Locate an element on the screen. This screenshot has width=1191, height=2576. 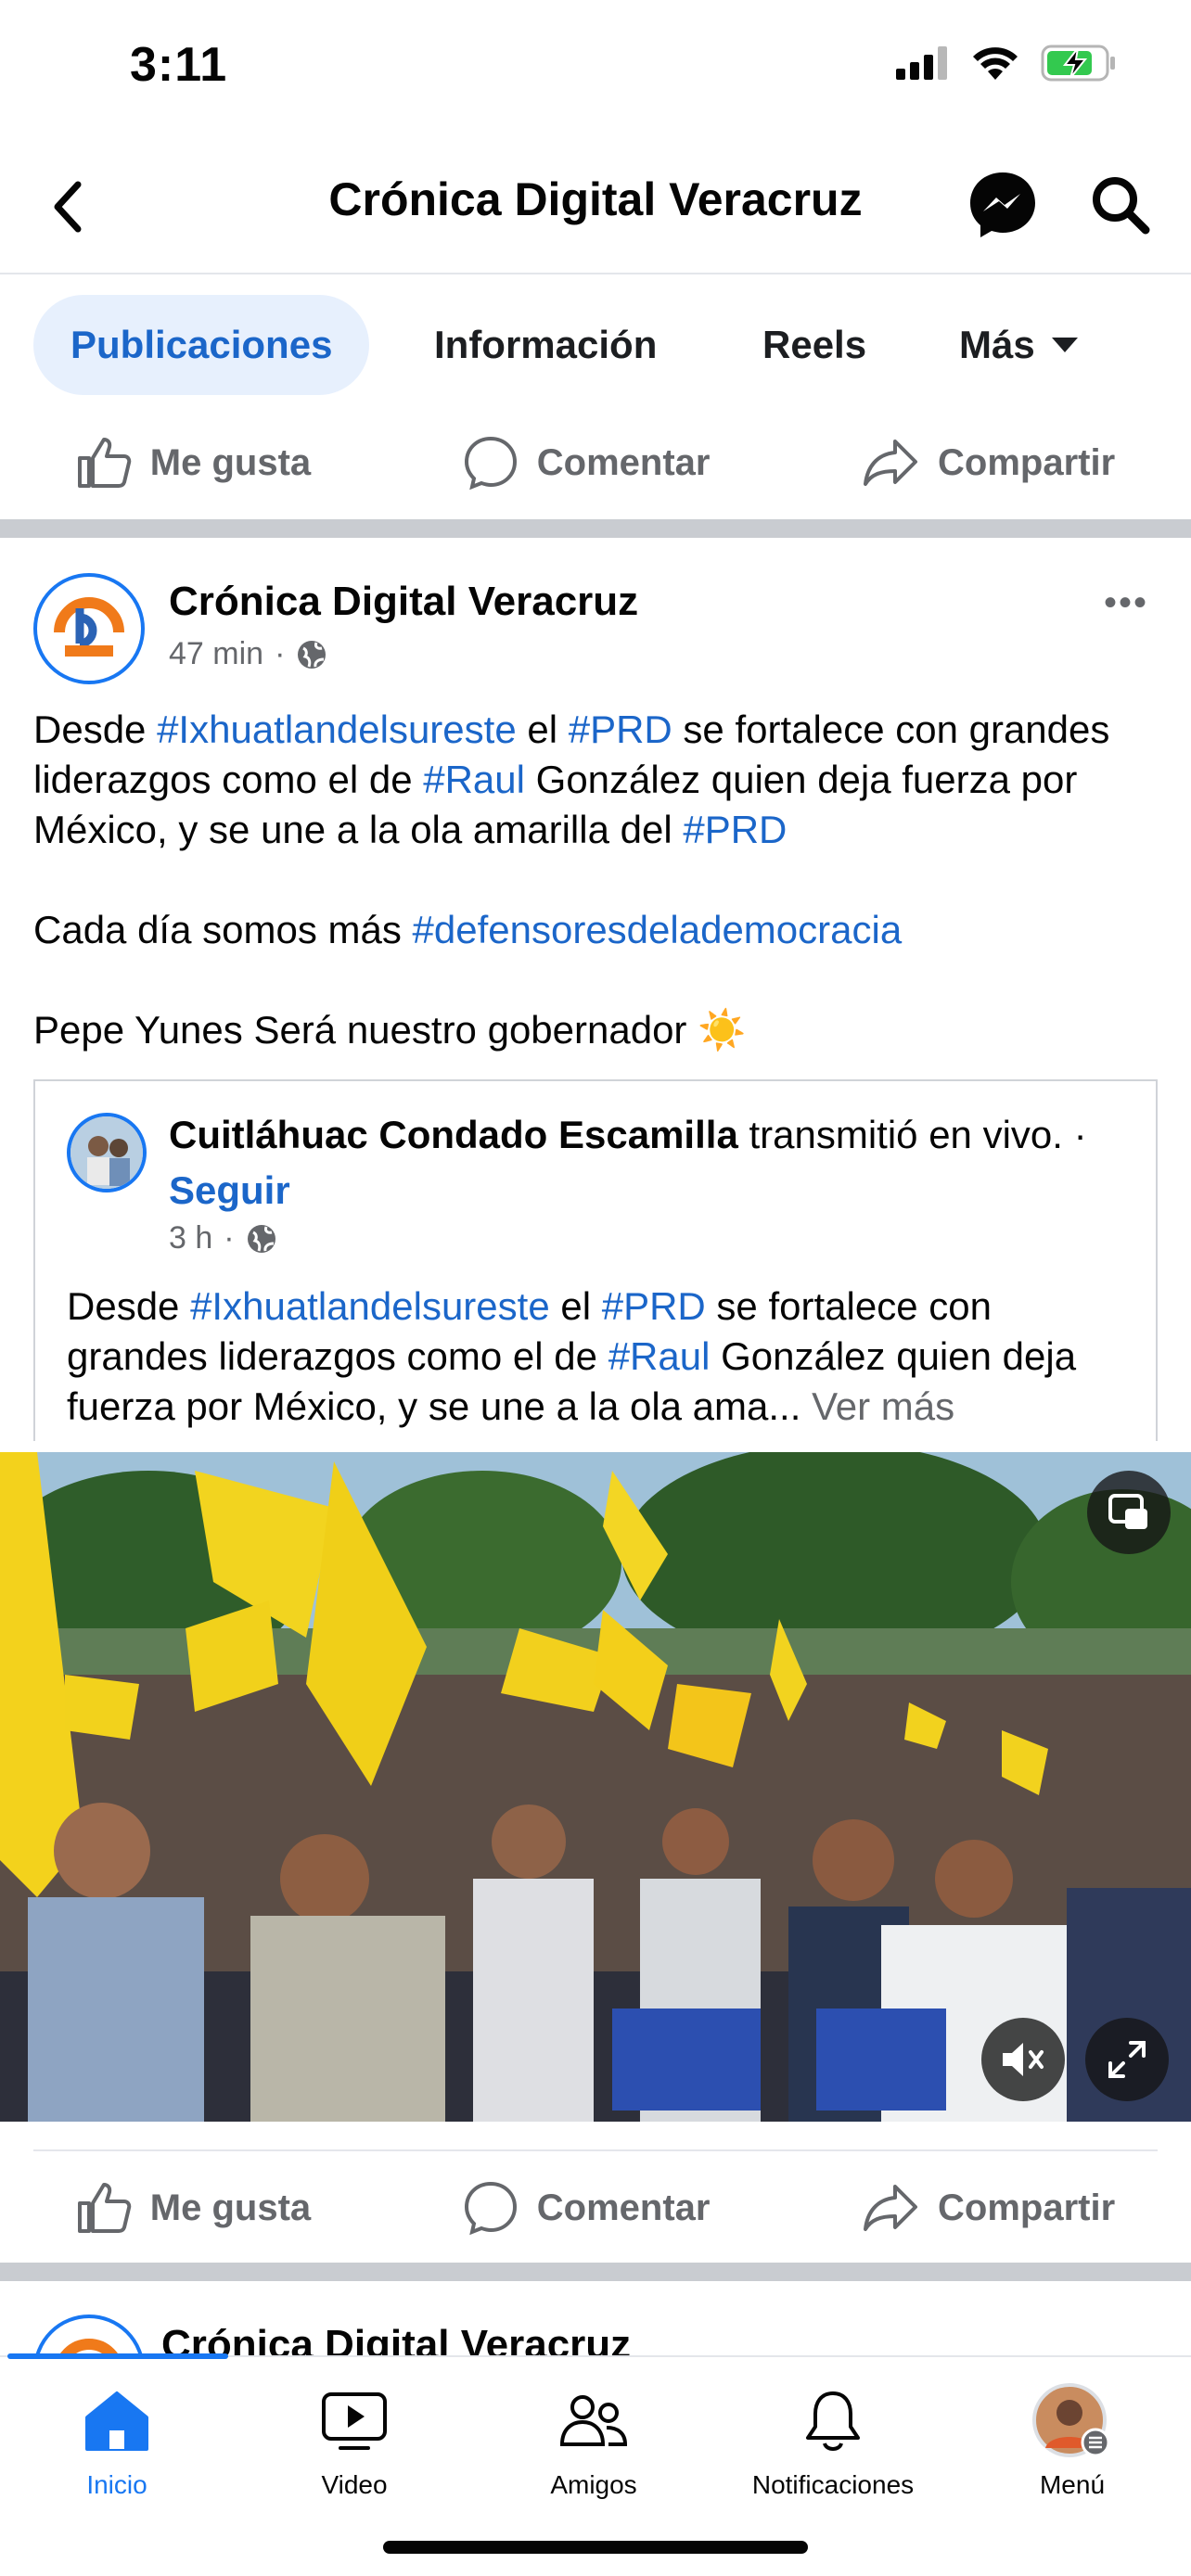
like-label: Me gusta is located at coordinates (230, 462).